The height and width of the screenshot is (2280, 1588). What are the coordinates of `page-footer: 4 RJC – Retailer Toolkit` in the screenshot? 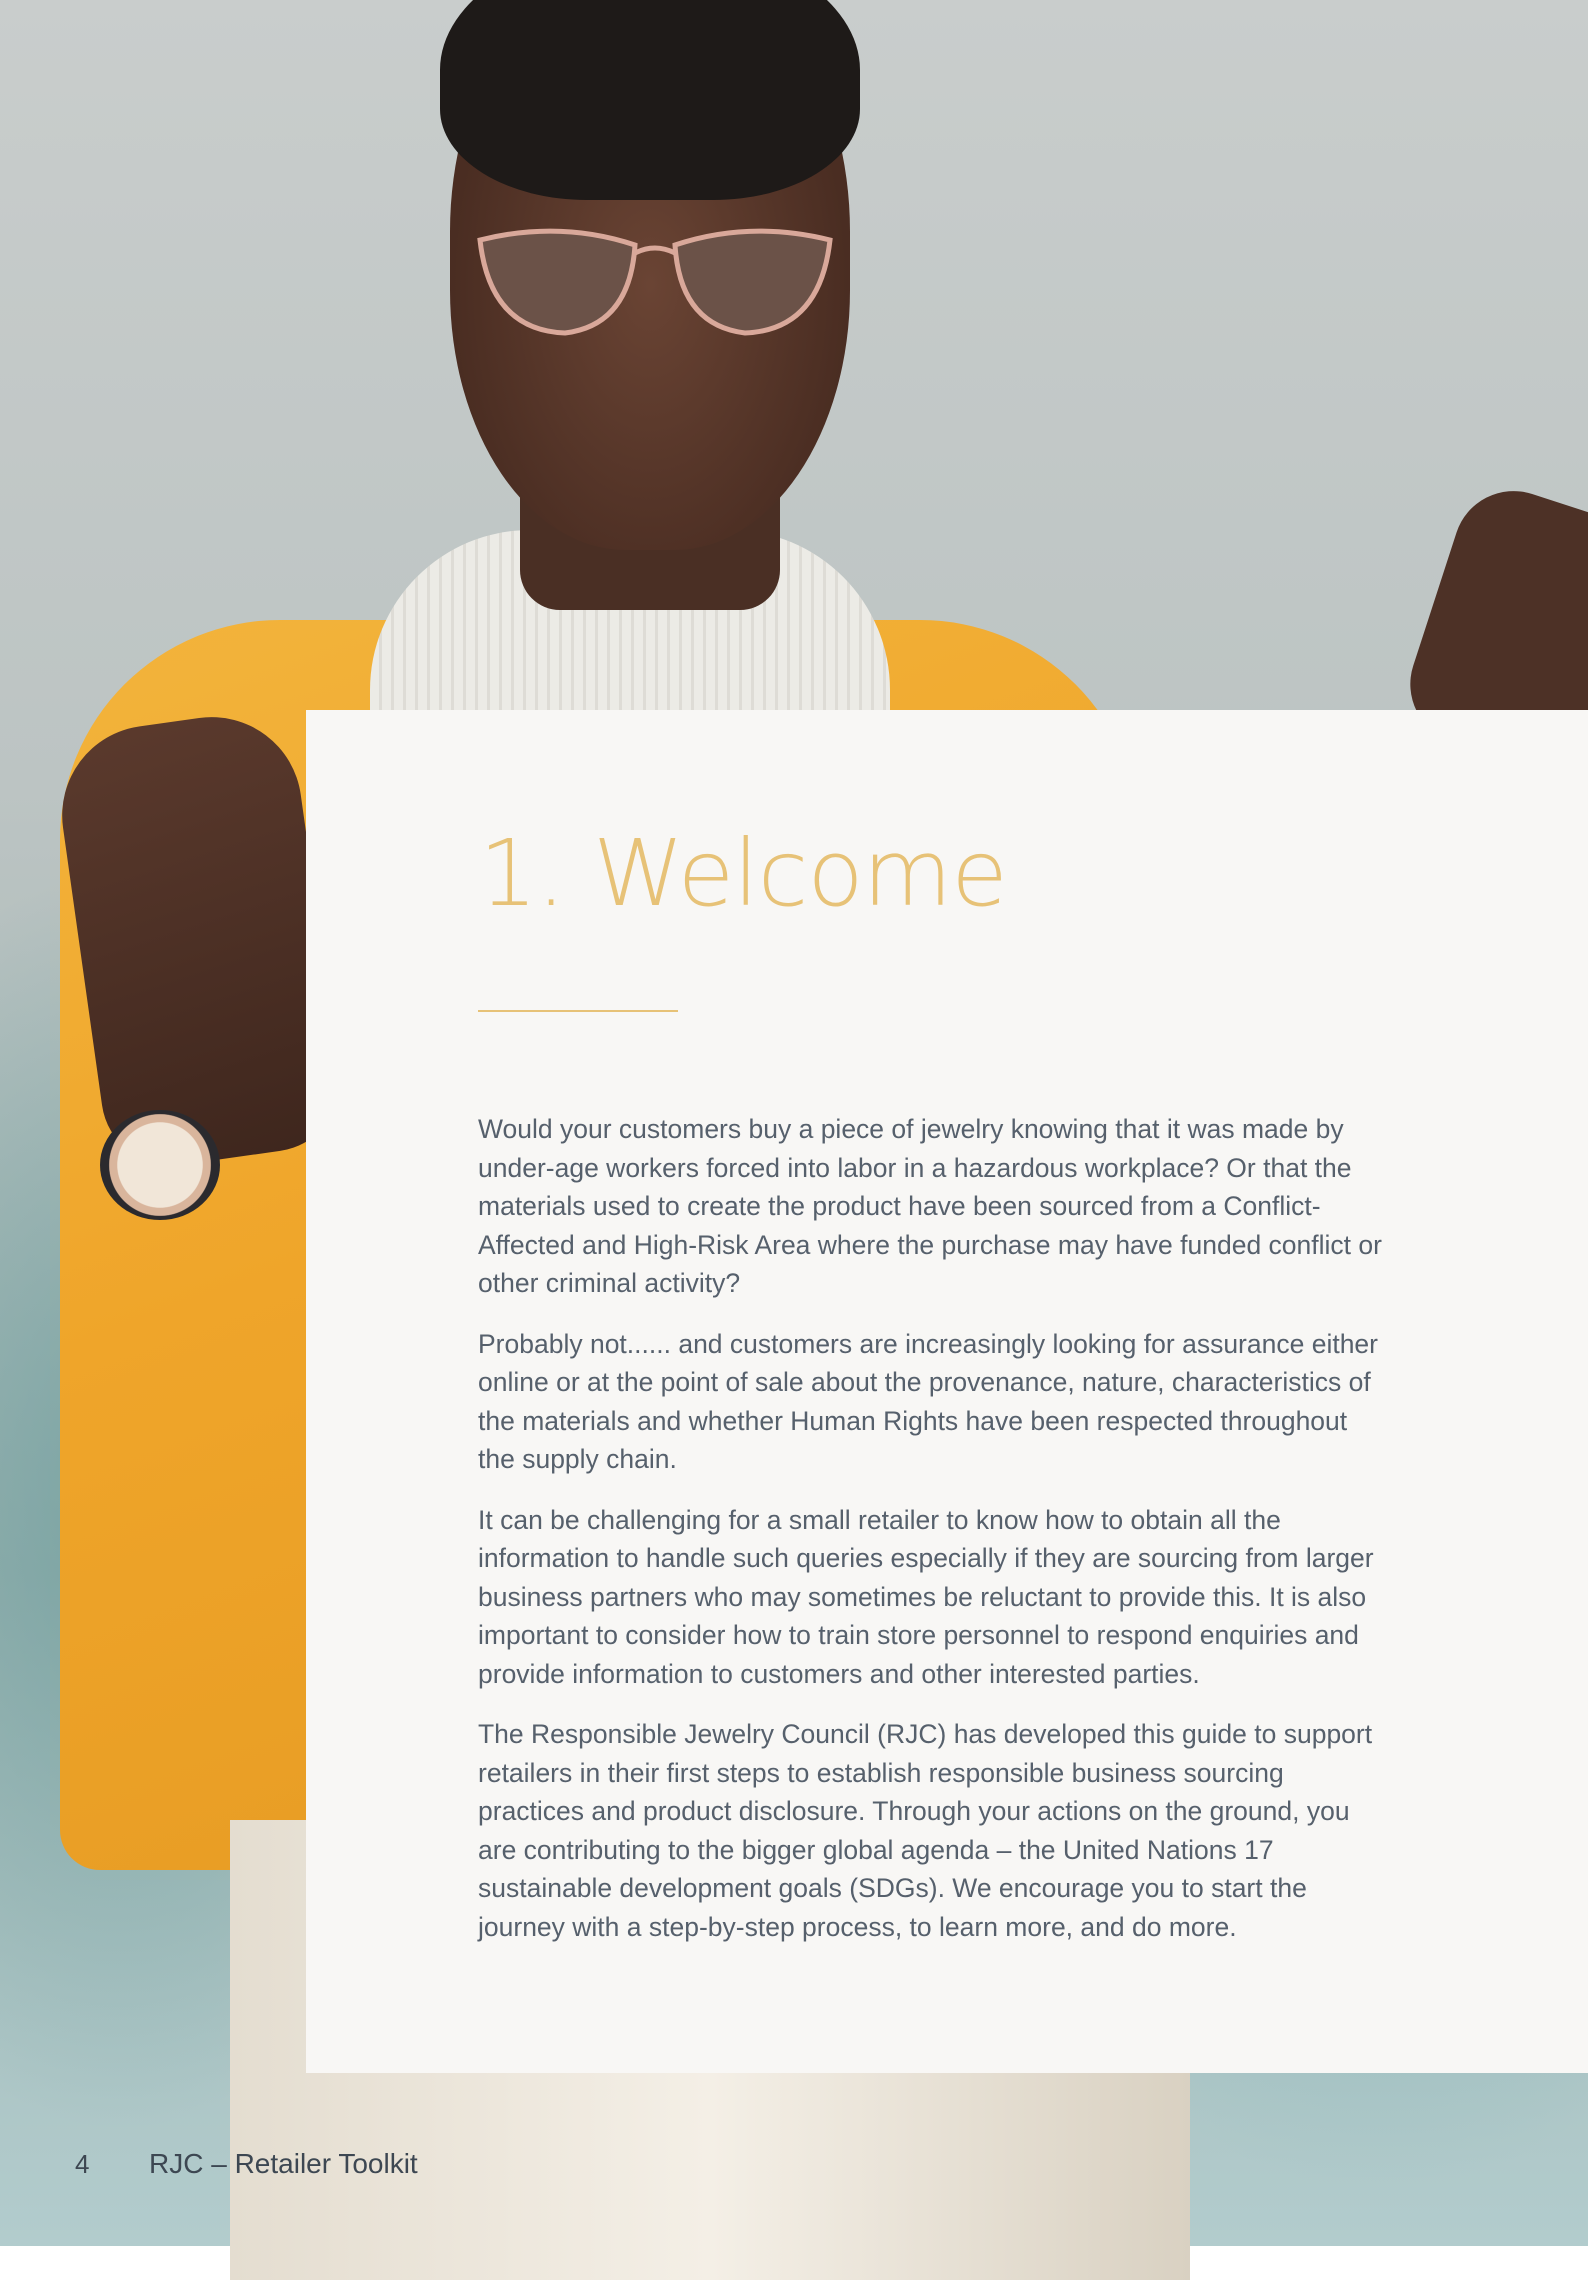 It's located at (246, 2164).